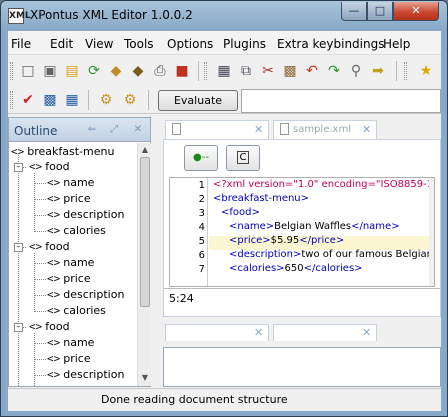 This screenshot has height=417, width=448. Describe the element at coordinates (106, 100) in the screenshot. I see `settings-icon: ⚙` at that location.